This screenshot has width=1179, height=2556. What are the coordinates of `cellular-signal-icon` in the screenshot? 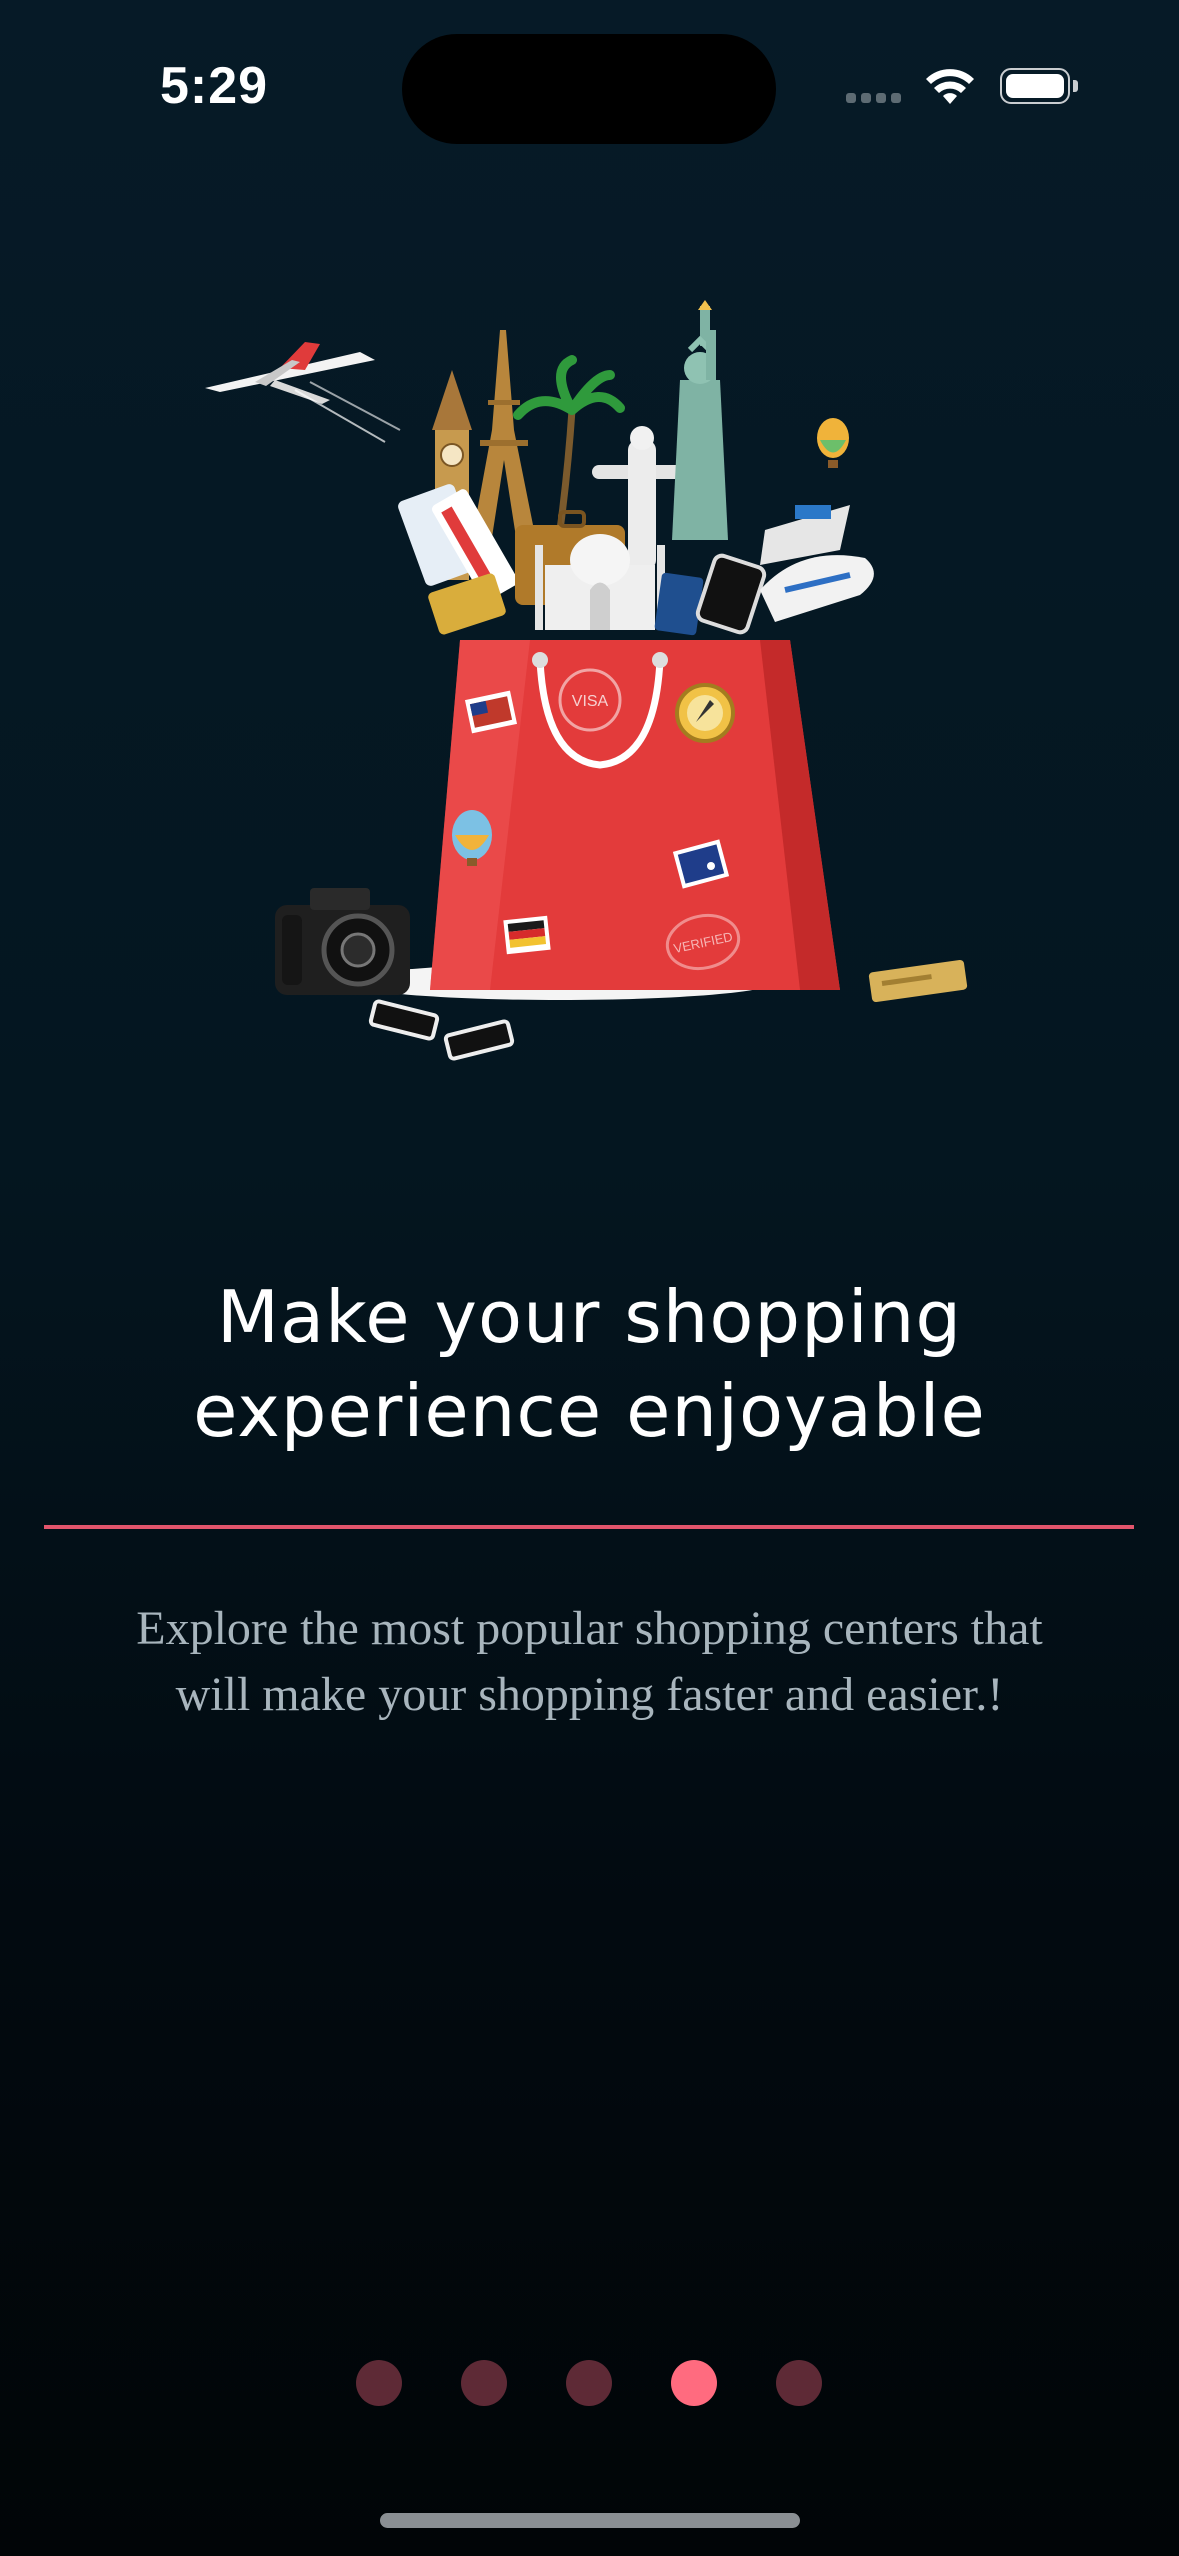 It's located at (874, 99).